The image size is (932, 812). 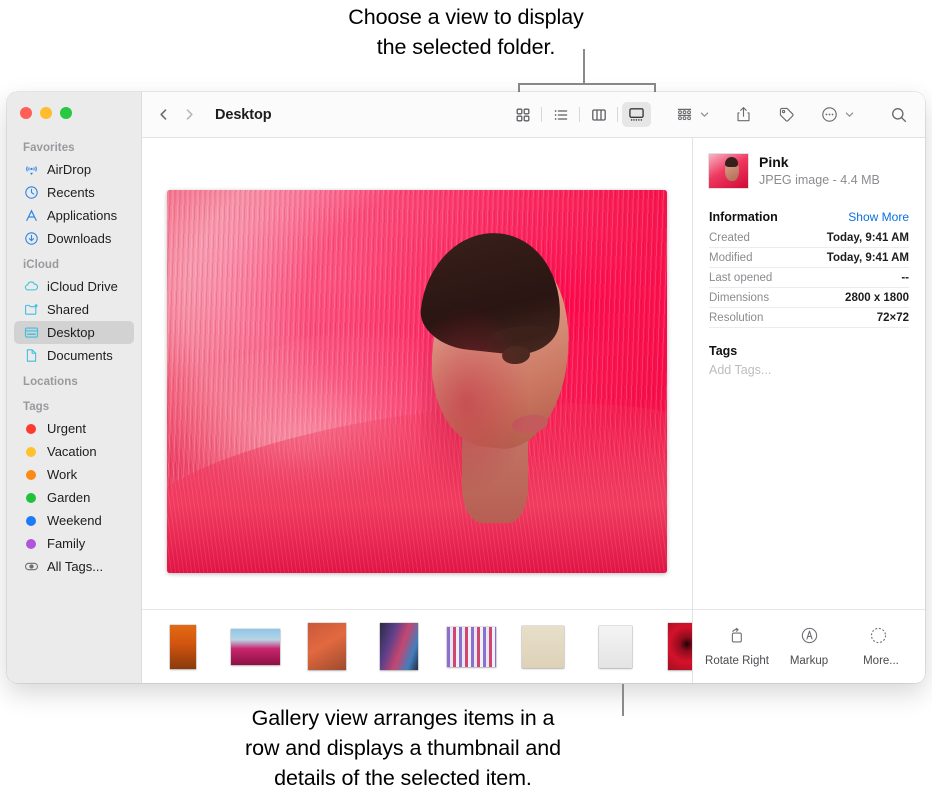 I want to click on sidebar-item-urgent: Urgent, so click(x=74, y=428).